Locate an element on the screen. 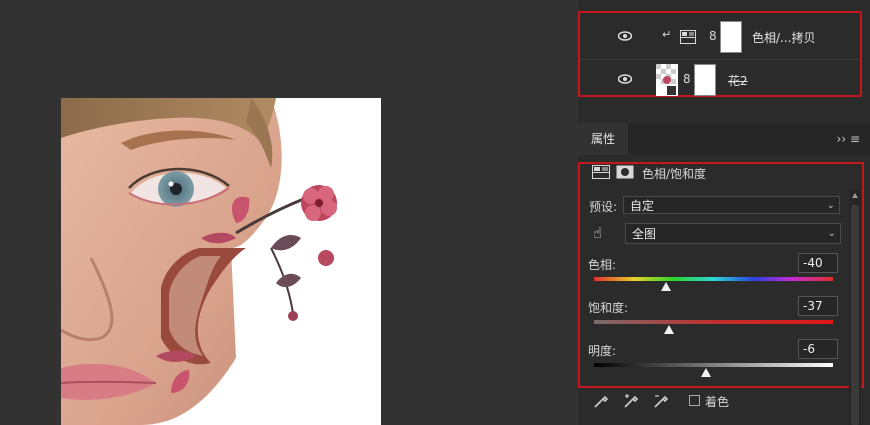  preset-value: 自定 is located at coordinates (642, 206).